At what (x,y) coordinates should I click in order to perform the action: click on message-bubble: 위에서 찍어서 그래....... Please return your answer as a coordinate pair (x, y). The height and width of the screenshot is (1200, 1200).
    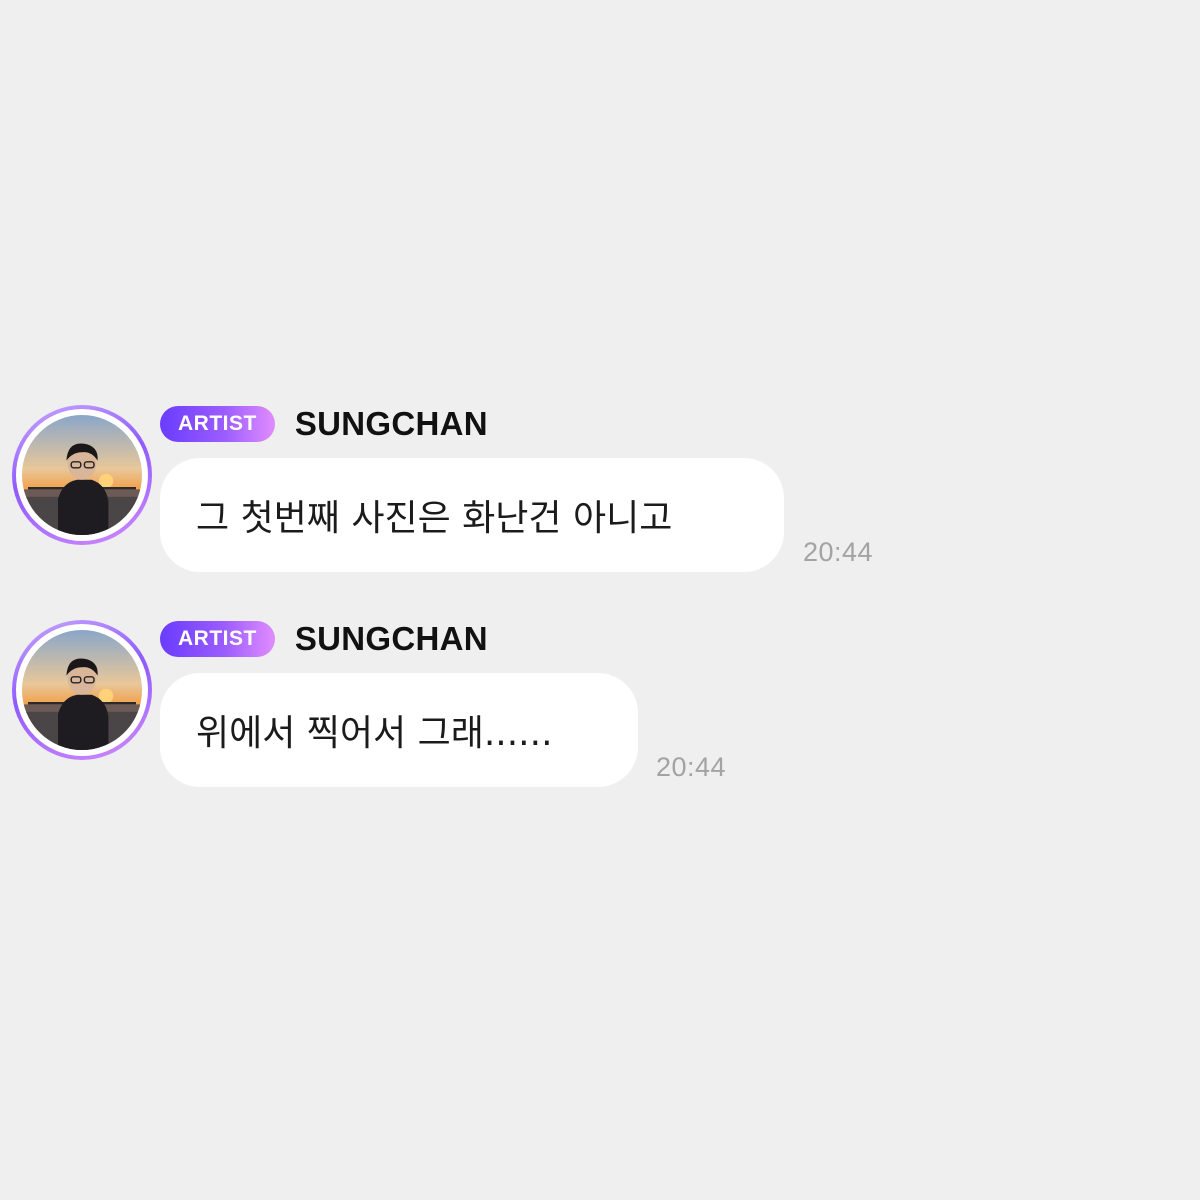
    Looking at the image, I should click on (399, 730).